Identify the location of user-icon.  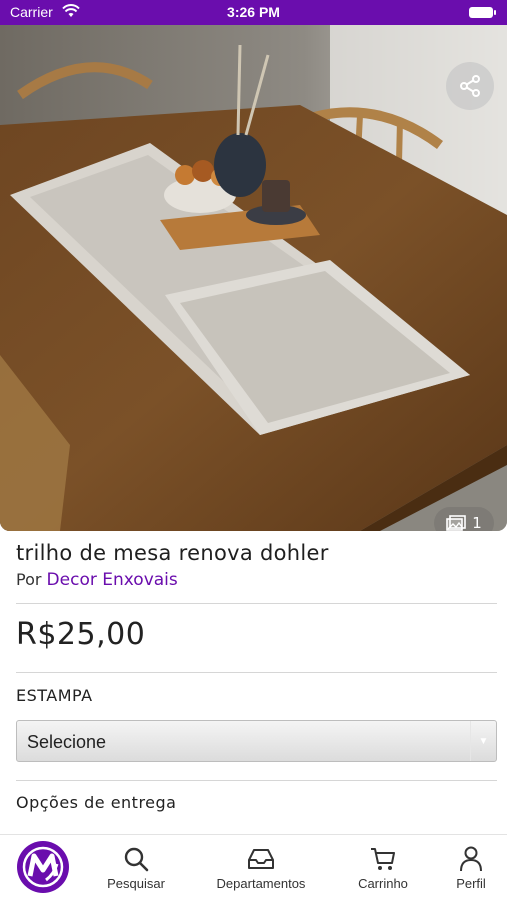
(471, 859).